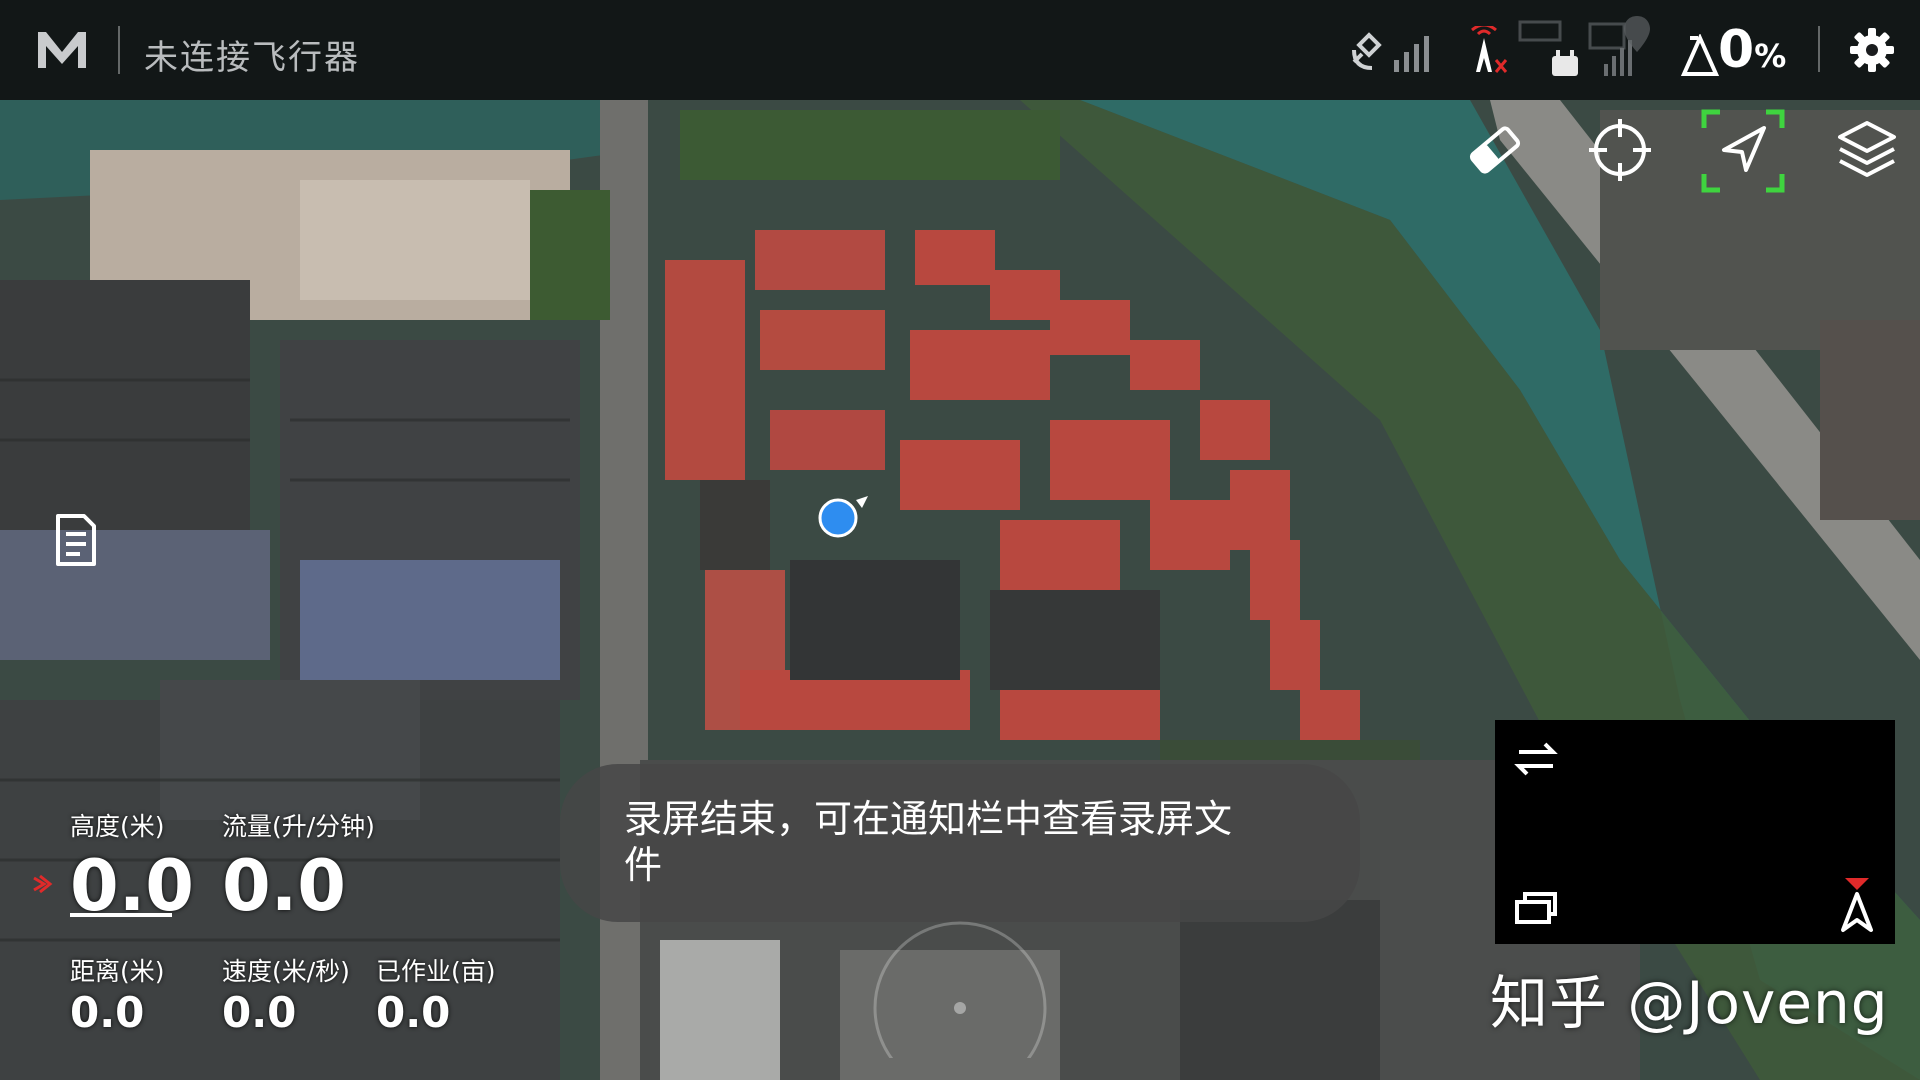 This screenshot has height=1080, width=1920. What do you see at coordinates (119, 50) in the screenshot?
I see `title-divider` at bounding box center [119, 50].